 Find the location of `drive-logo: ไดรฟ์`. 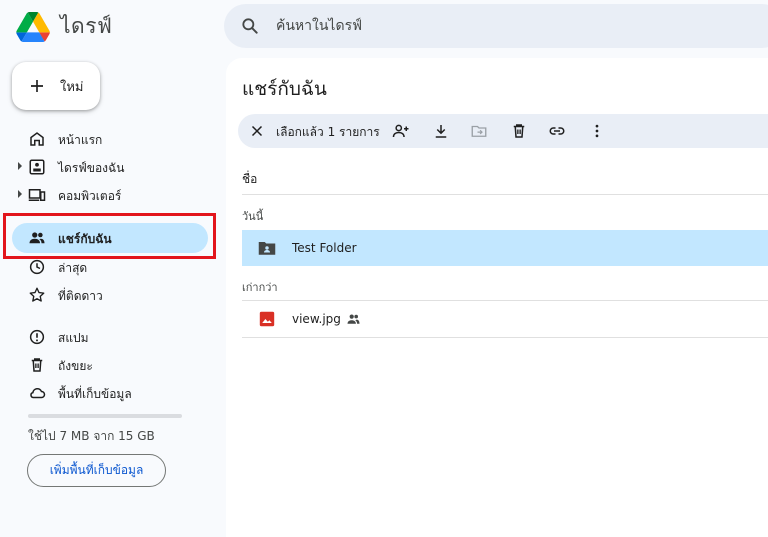

drive-logo: ไดรฟ์ is located at coordinates (64, 26).